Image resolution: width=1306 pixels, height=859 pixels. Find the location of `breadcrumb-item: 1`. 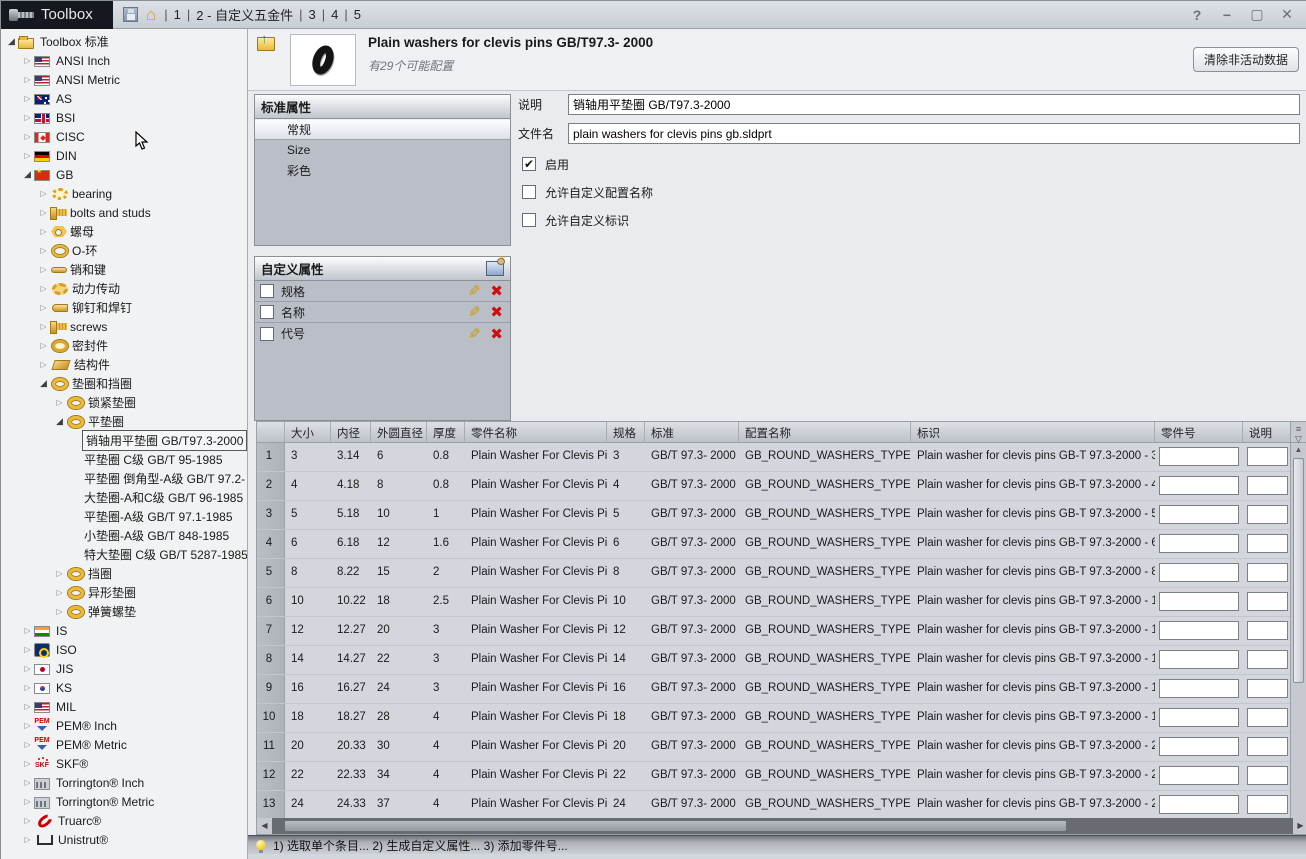

breadcrumb-item: 1 is located at coordinates (177, 14).